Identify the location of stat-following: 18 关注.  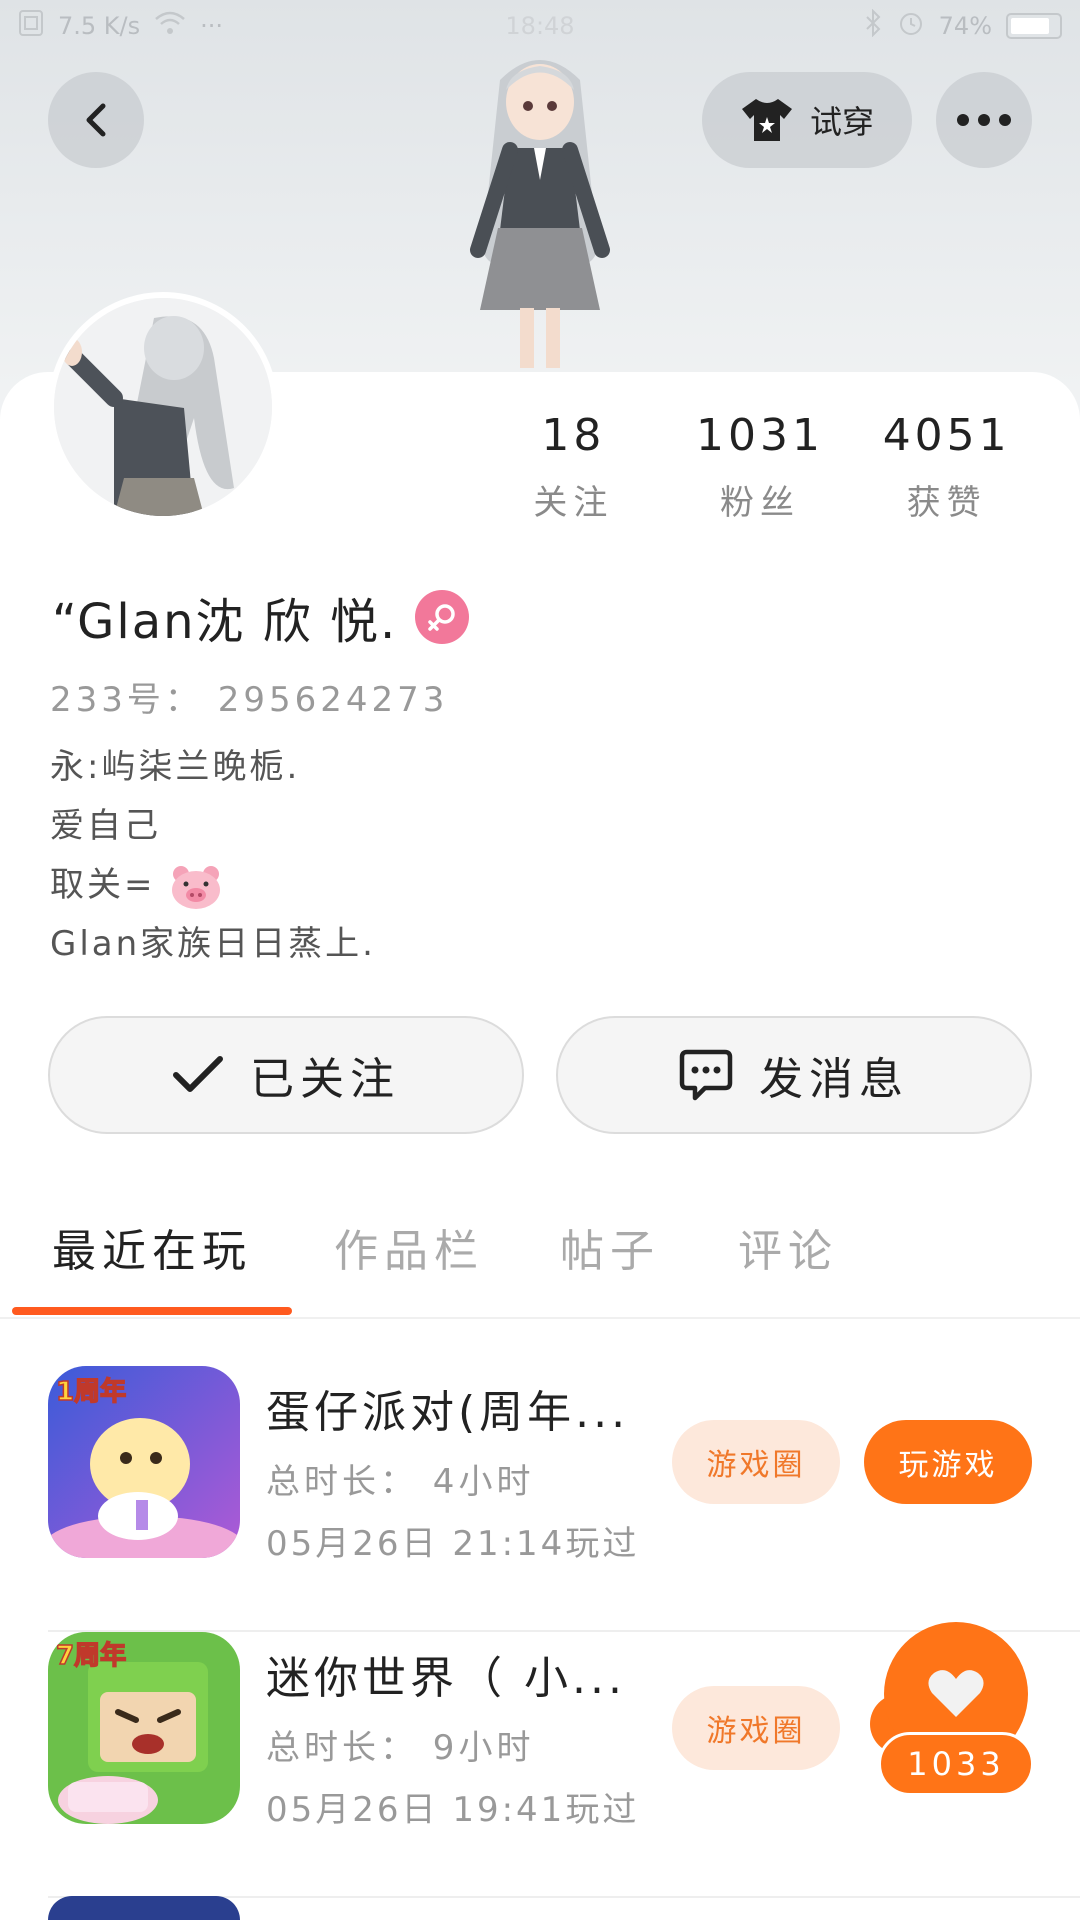
(573, 467).